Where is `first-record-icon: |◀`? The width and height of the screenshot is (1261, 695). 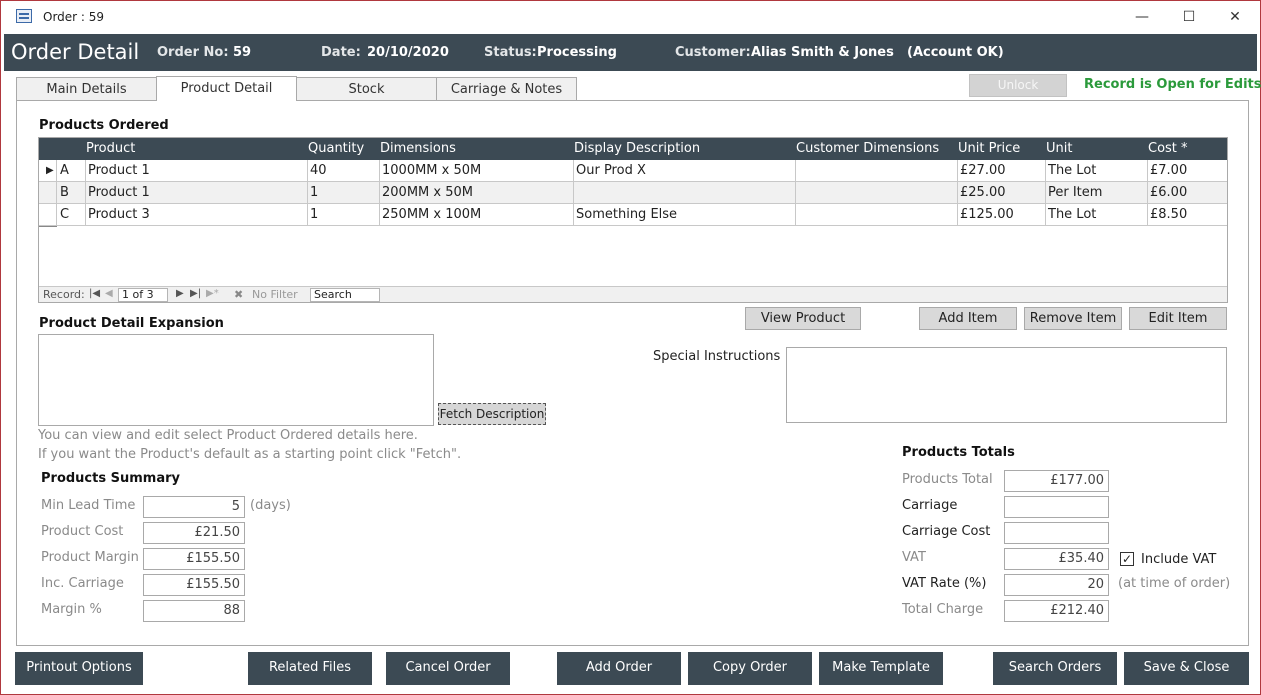 first-record-icon: |◀ is located at coordinates (94, 293).